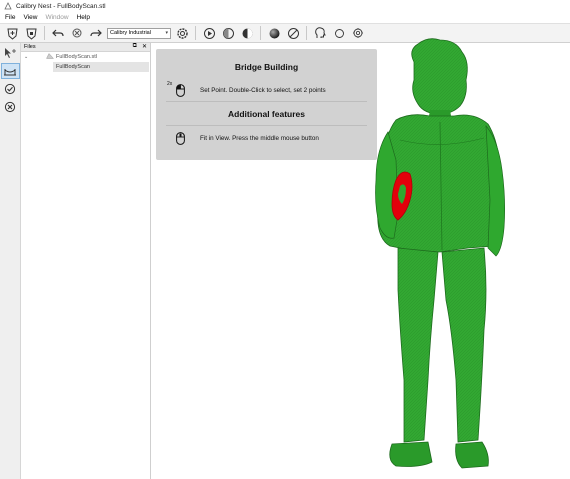  Describe the element at coordinates (464, 345) in the screenshot. I see `model-right-leg` at that location.